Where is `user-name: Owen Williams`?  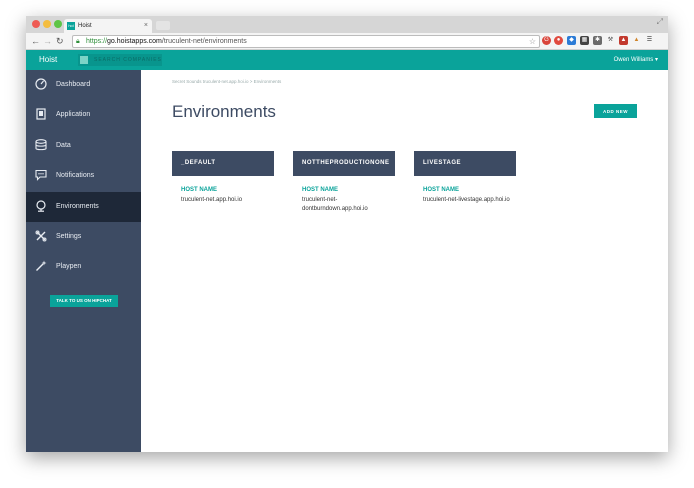
user-name: Owen Williams is located at coordinates (633, 60).